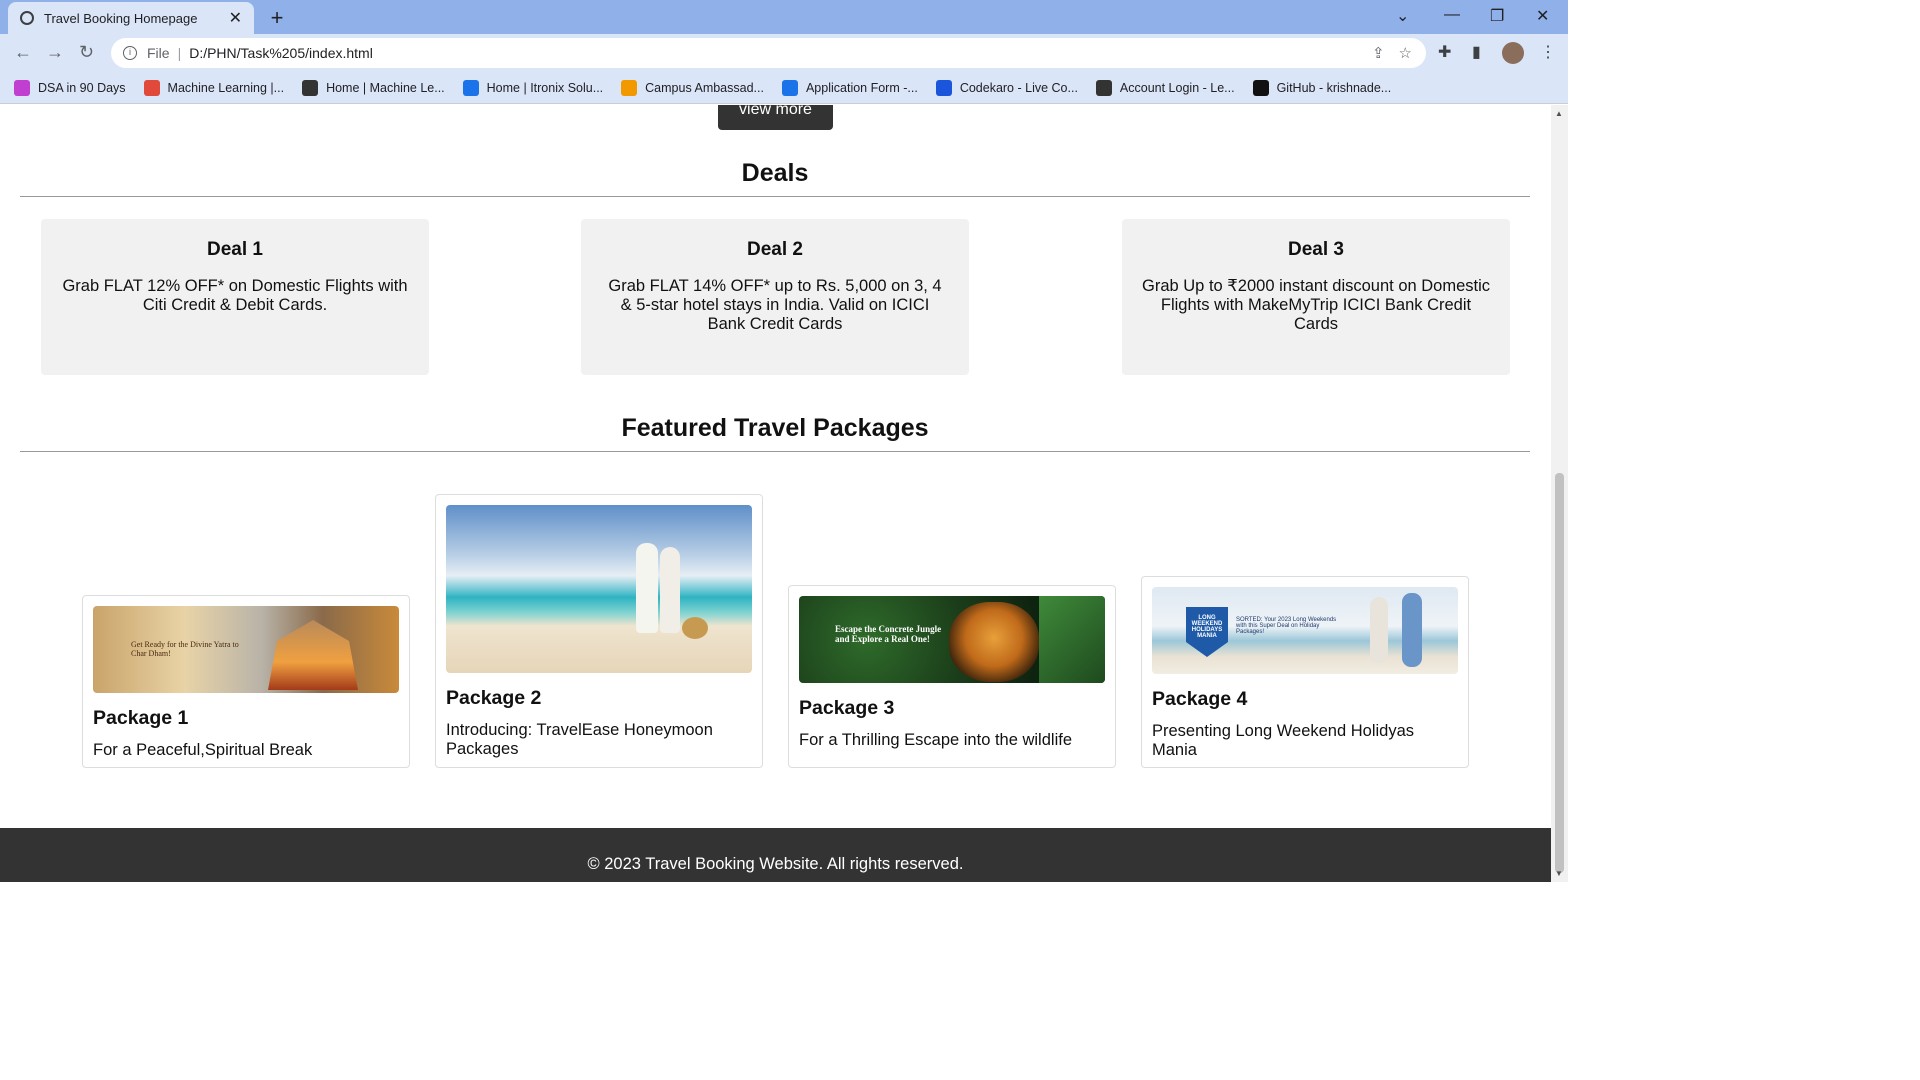 The image size is (1920, 1080). I want to click on address-bar: i File | D:/PHN/Task%205/index.html ⇪ ☆, so click(768, 53).